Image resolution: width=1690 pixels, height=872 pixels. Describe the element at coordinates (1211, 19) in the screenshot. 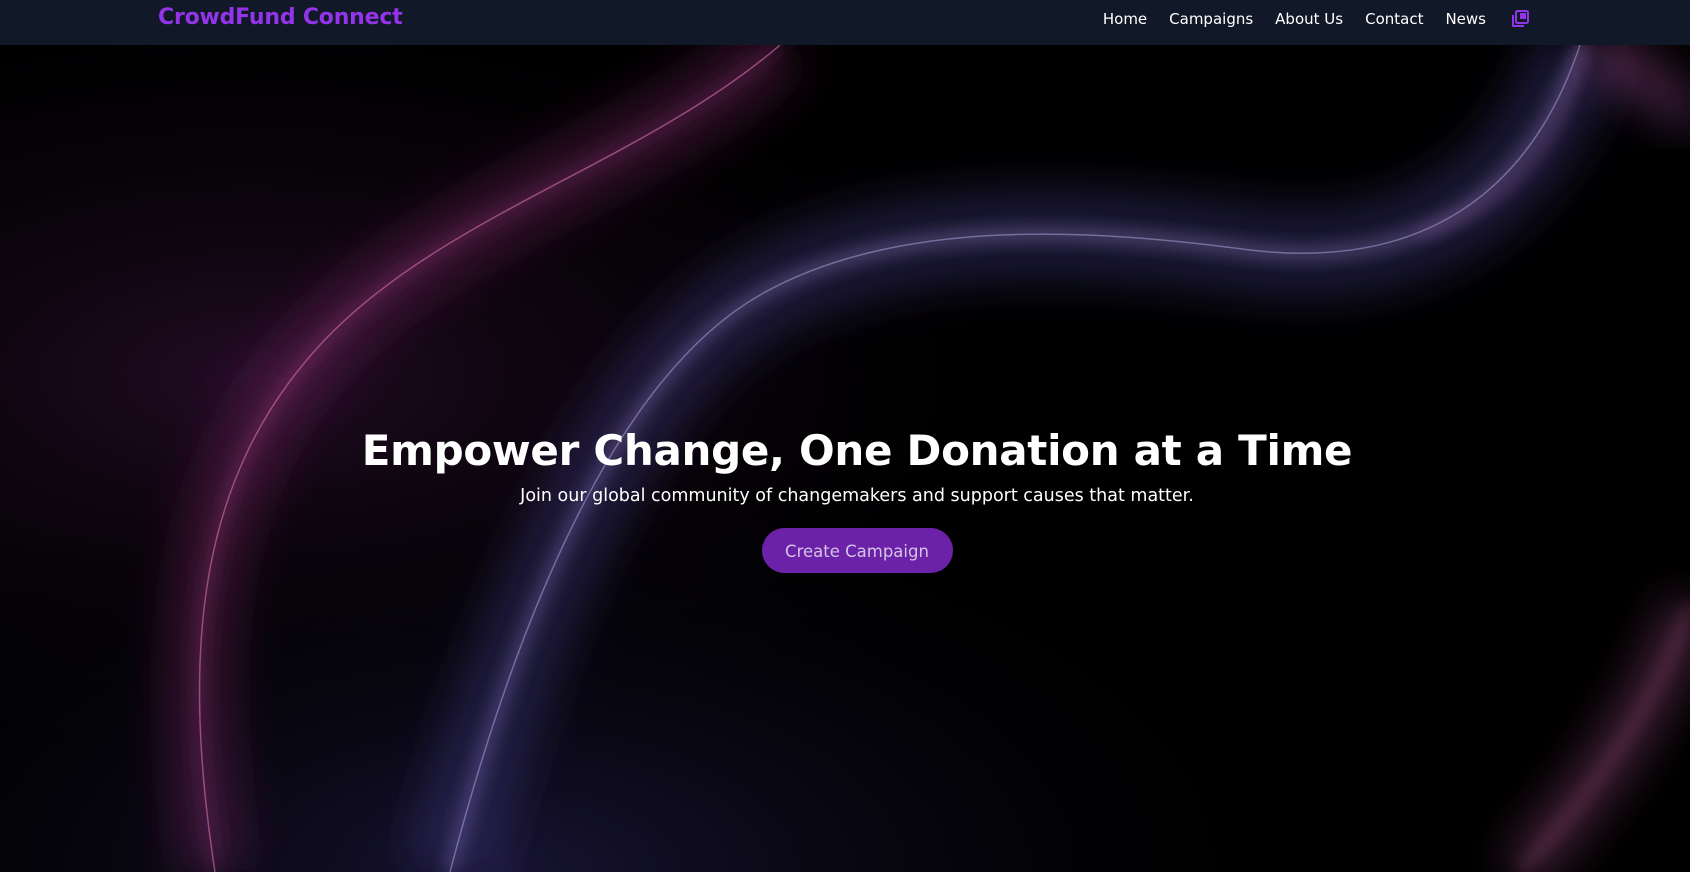

I see `nav-link-campaigns: Campaigns` at that location.